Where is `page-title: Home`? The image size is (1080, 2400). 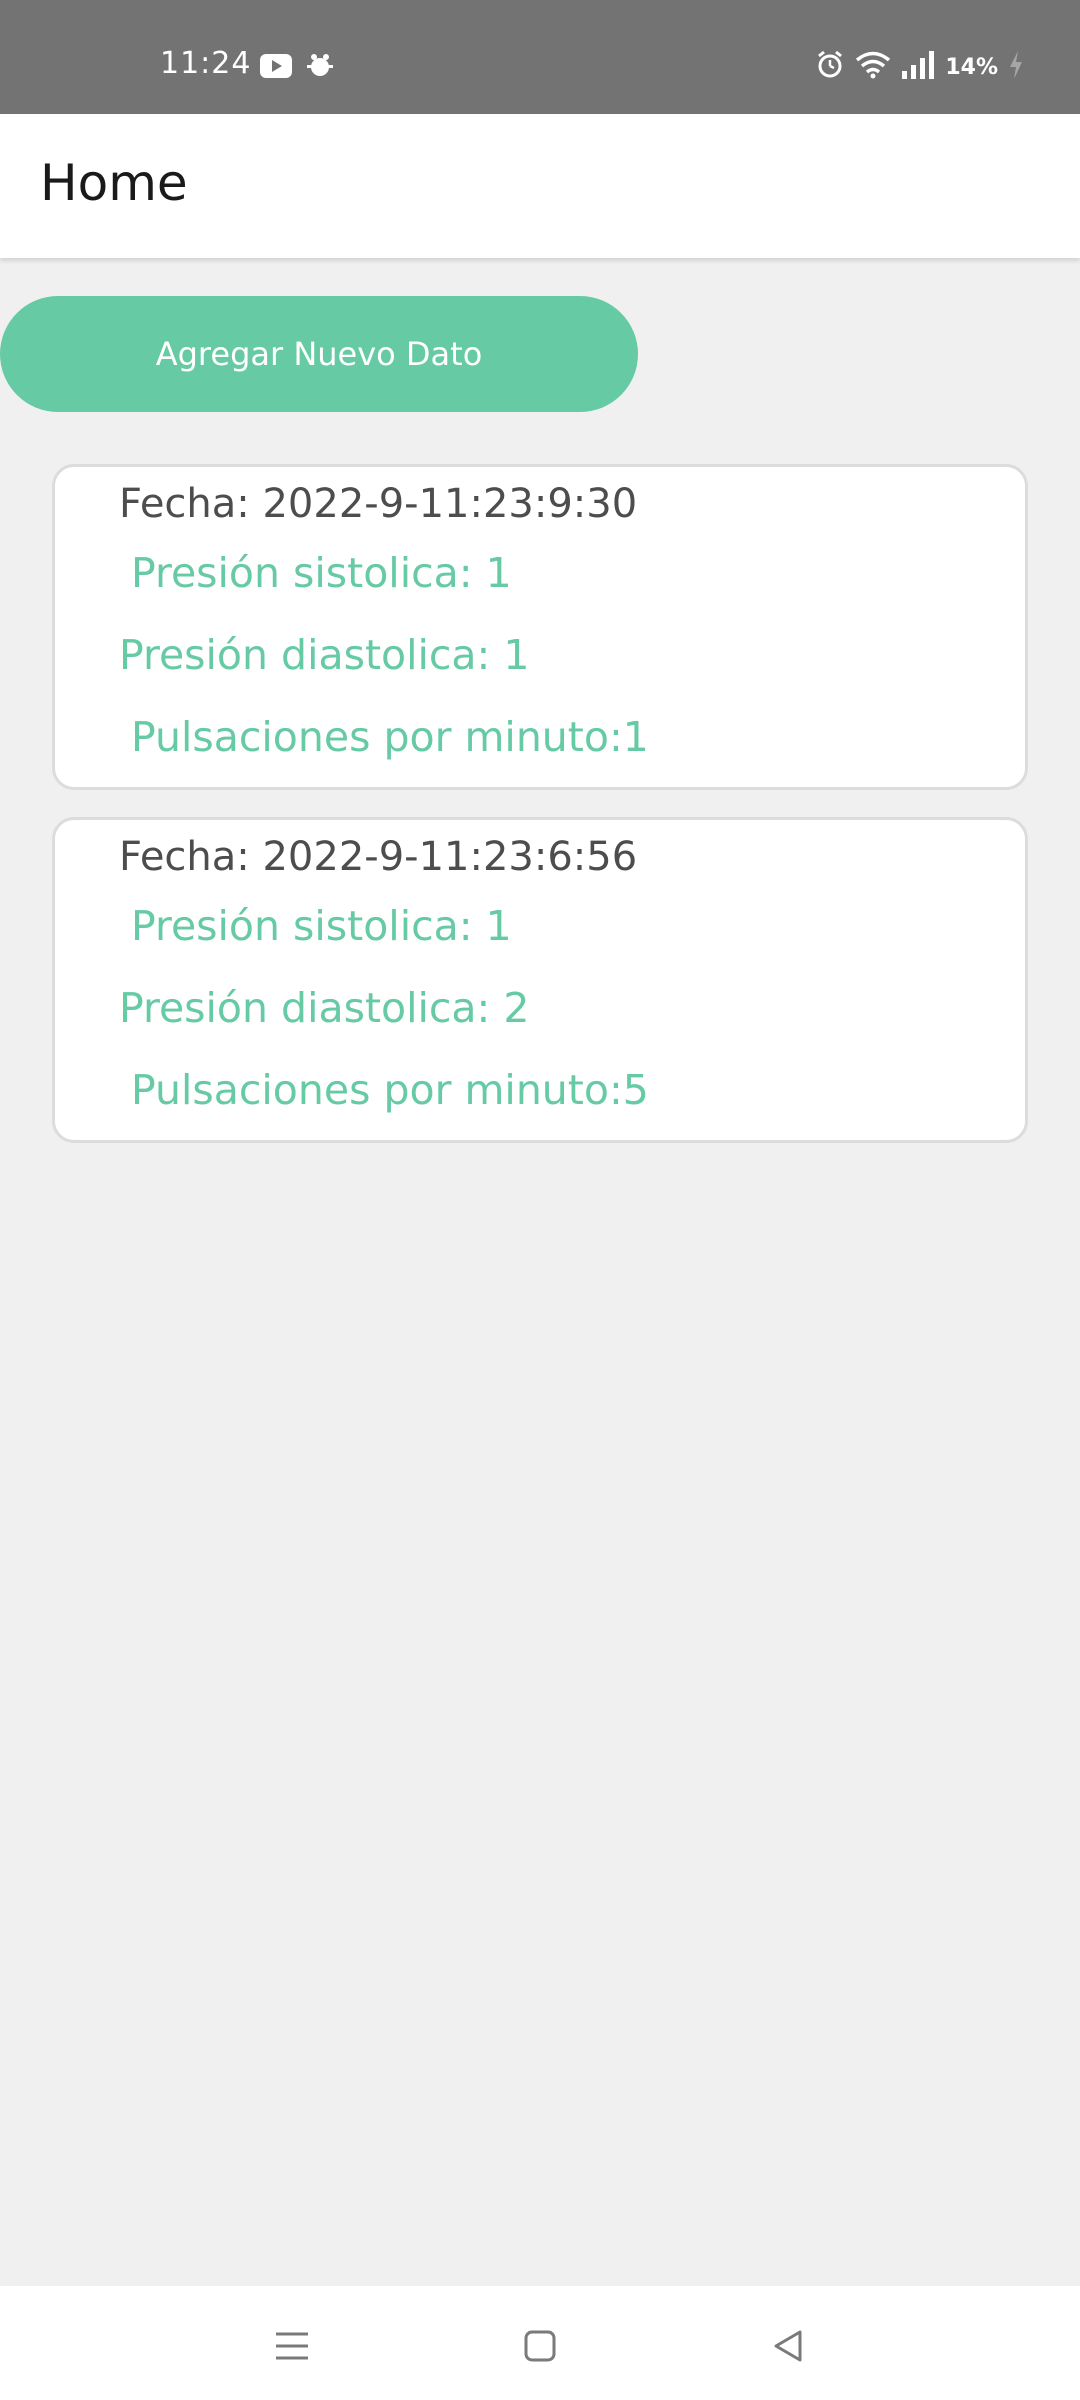
page-title: Home is located at coordinates (114, 183).